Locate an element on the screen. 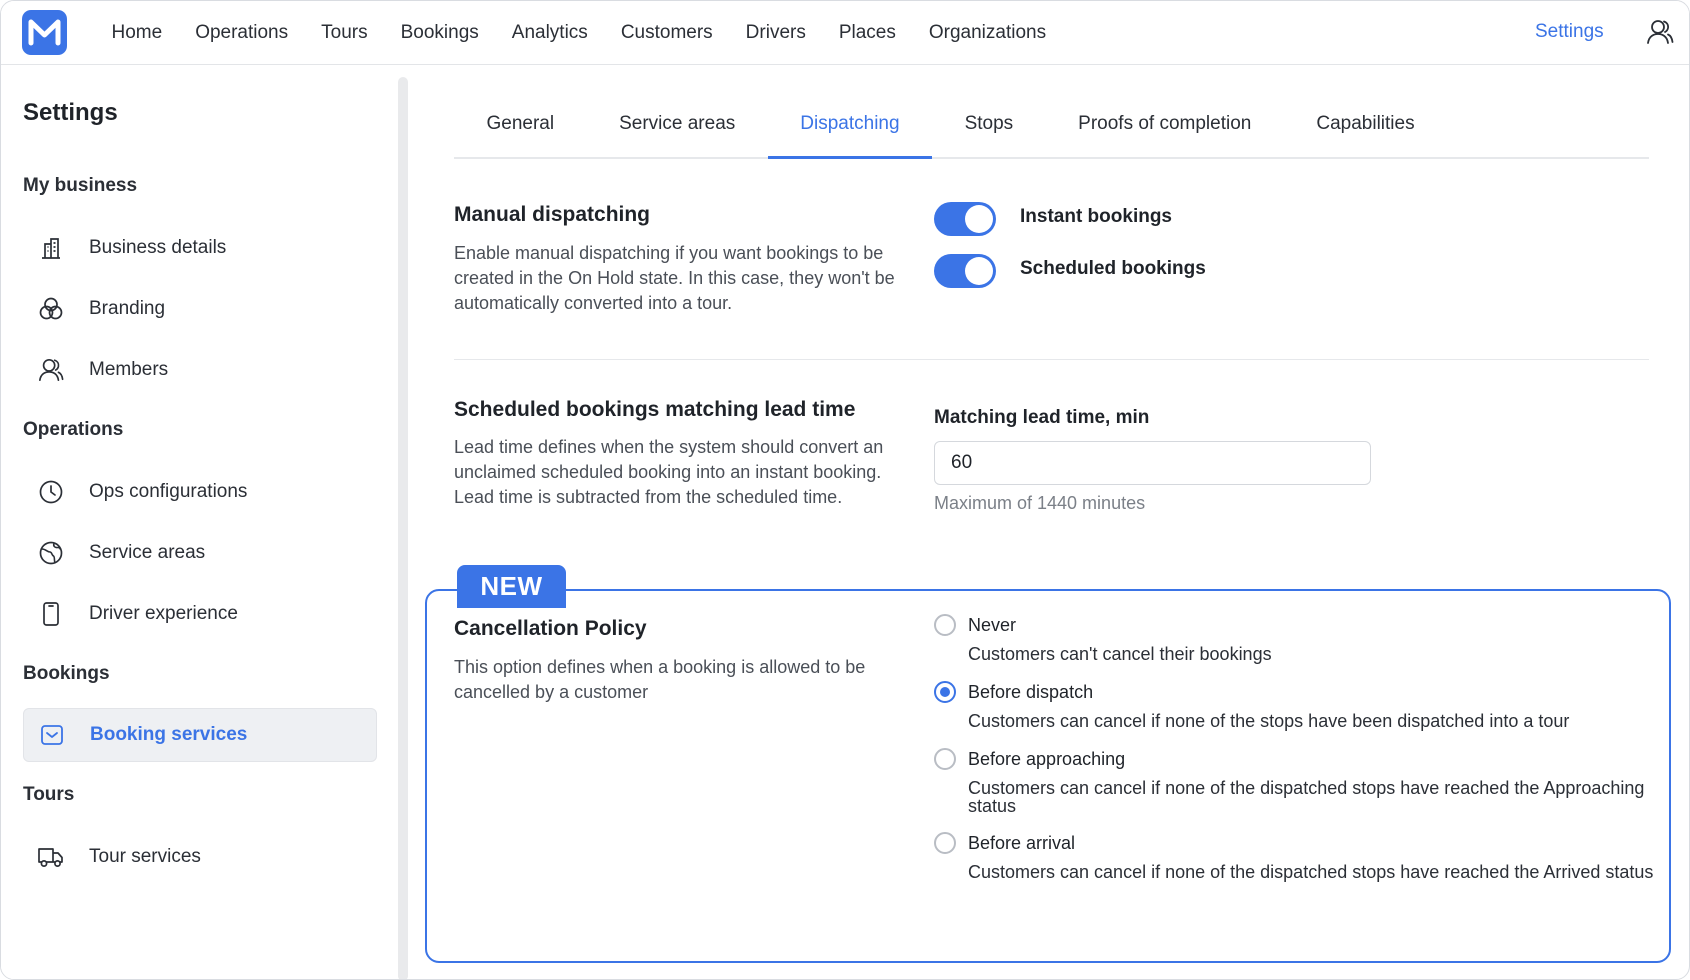 This screenshot has height=980, width=1690. truck-icon is located at coordinates (51, 857).